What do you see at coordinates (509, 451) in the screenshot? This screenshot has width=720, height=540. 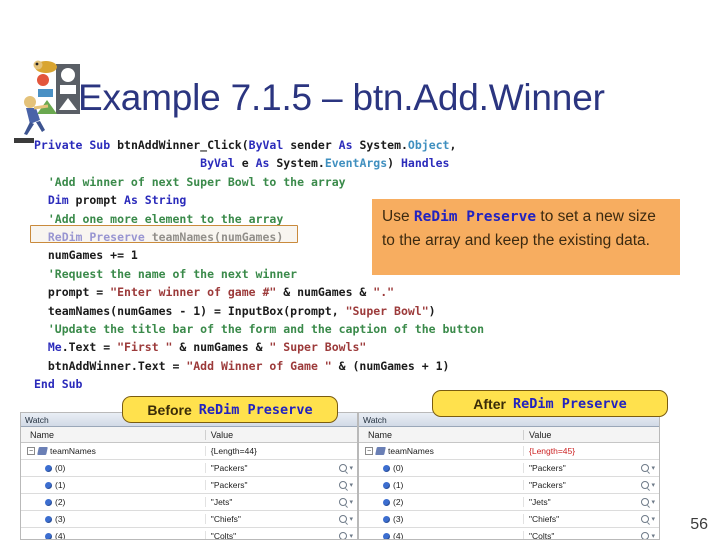 I see `watch-row-root: − teamNames {Length=45}` at bounding box center [509, 451].